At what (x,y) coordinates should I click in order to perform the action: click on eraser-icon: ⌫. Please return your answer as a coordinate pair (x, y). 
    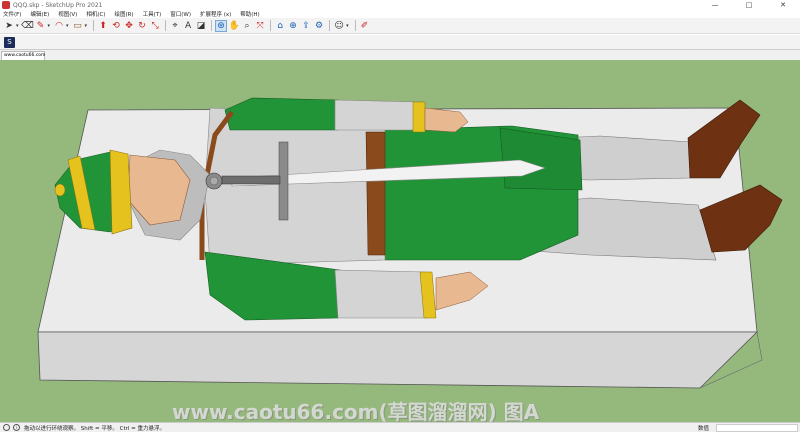
    Looking at the image, I should click on (27, 26).